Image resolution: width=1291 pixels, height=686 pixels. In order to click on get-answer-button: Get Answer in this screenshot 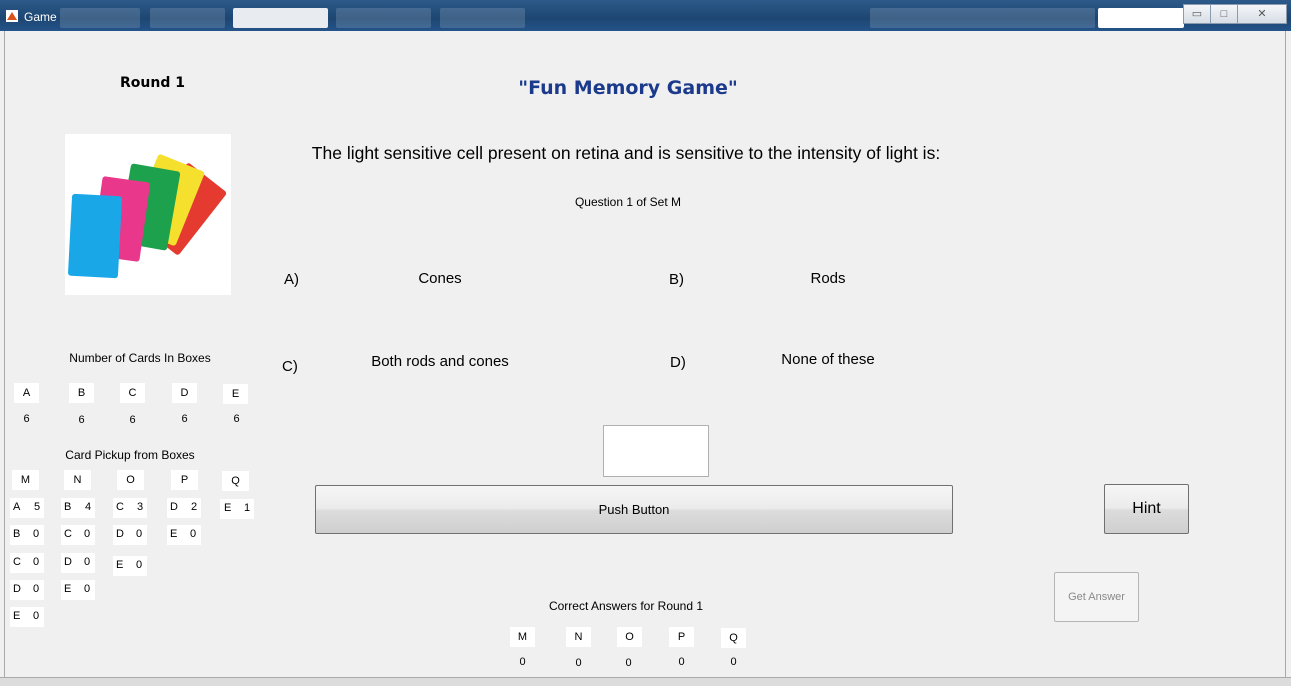, I will do `click(1096, 597)`.